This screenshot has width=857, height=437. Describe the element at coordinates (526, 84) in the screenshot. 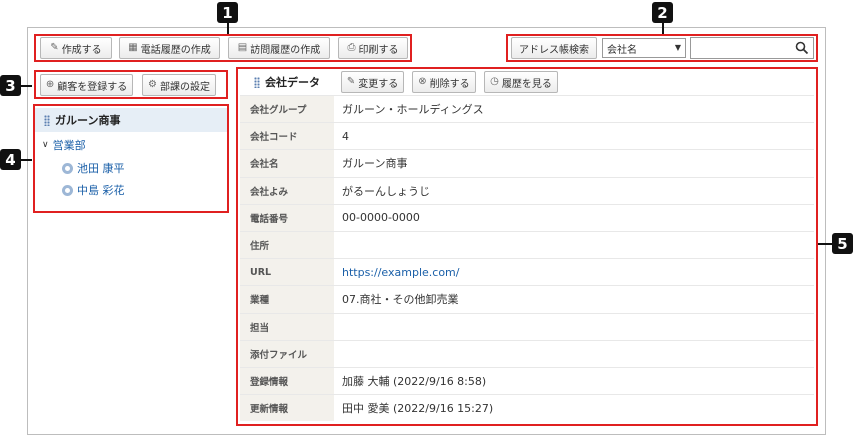

I see `history-label: 履歴を見る` at that location.